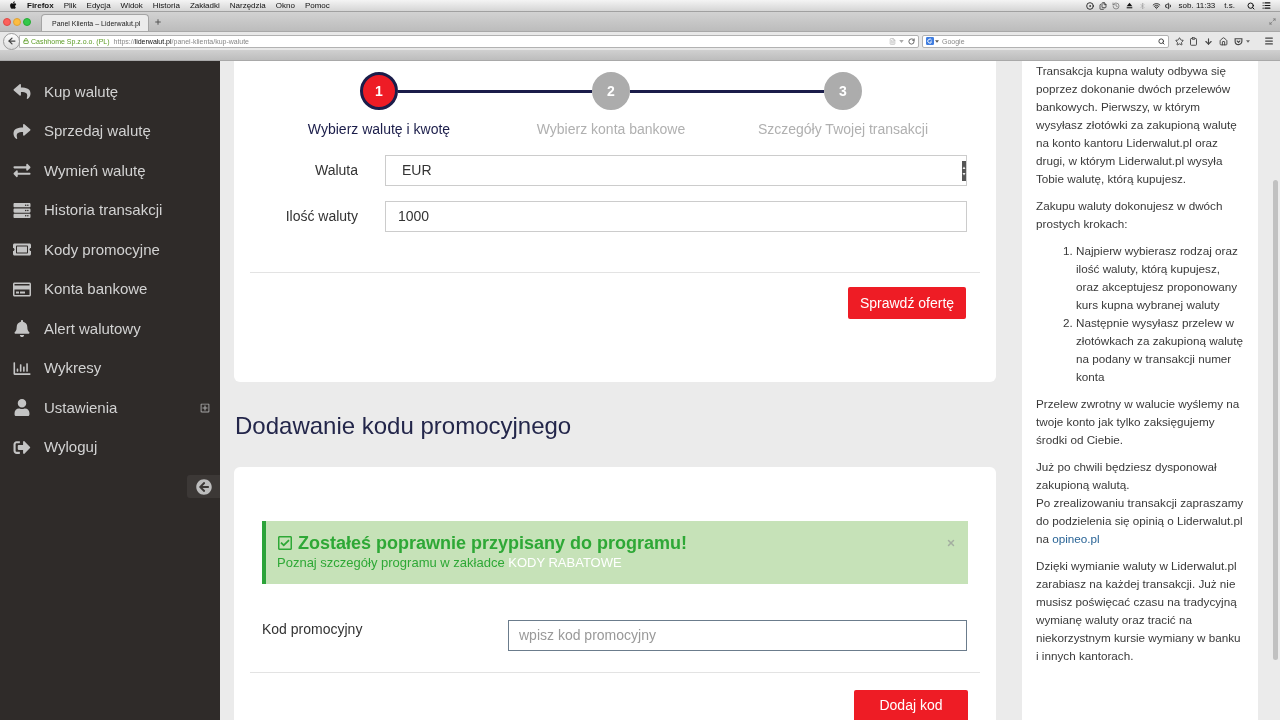 Image resolution: width=1280 pixels, height=720 pixels. Describe the element at coordinates (1068, 323) in the screenshot. I see `list-number: 2.` at that location.